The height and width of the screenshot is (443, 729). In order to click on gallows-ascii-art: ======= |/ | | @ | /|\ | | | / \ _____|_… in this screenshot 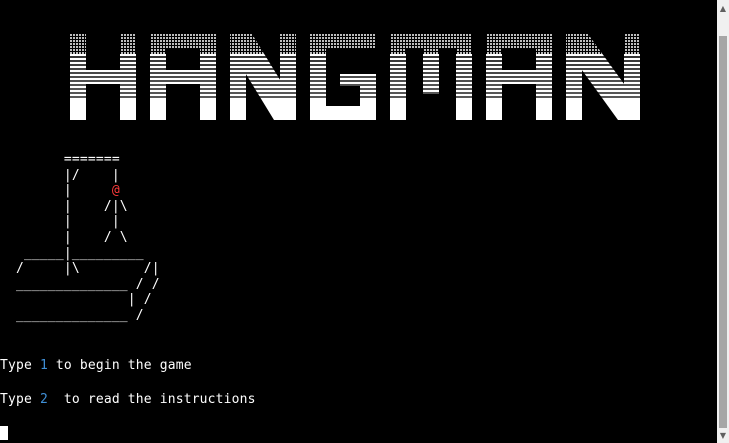, I will do `click(87, 237)`.